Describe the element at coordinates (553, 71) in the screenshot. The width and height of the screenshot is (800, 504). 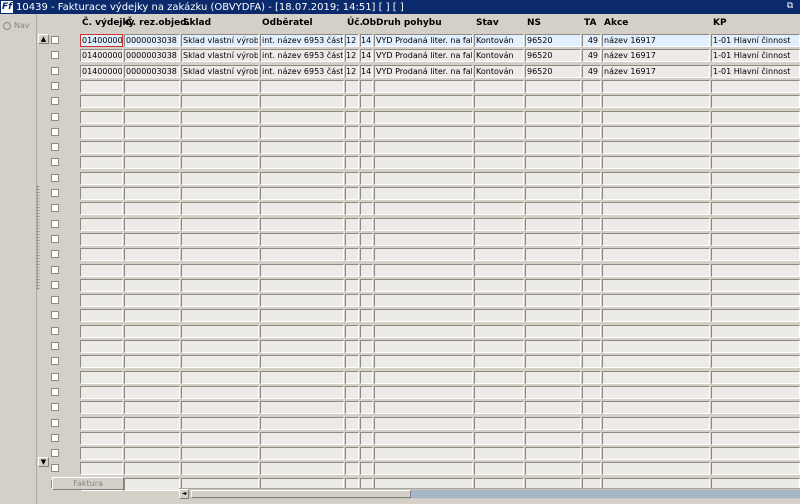
I see `table-cell: 96520` at that location.